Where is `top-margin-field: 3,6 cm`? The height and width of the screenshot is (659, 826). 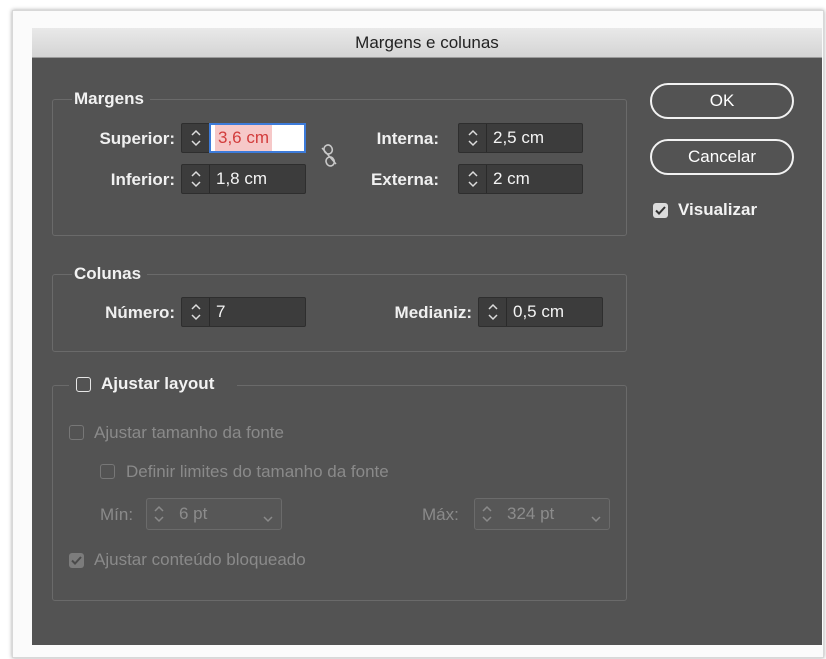 top-margin-field: 3,6 cm is located at coordinates (243, 138).